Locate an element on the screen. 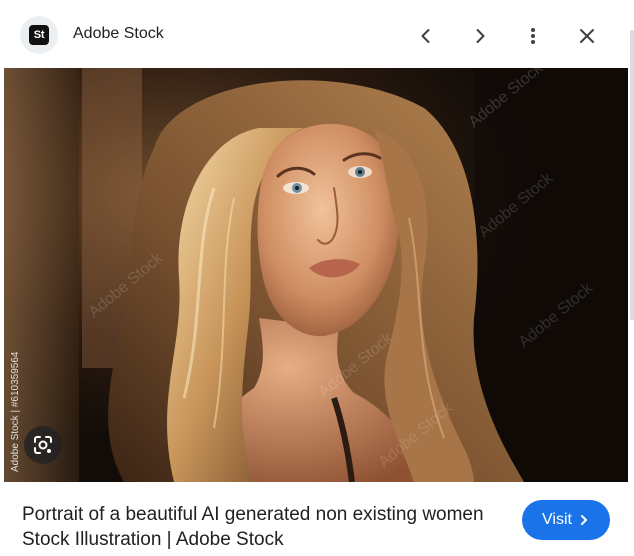 This screenshot has height=556, width=634. more-vert-icon is located at coordinates (533, 36).